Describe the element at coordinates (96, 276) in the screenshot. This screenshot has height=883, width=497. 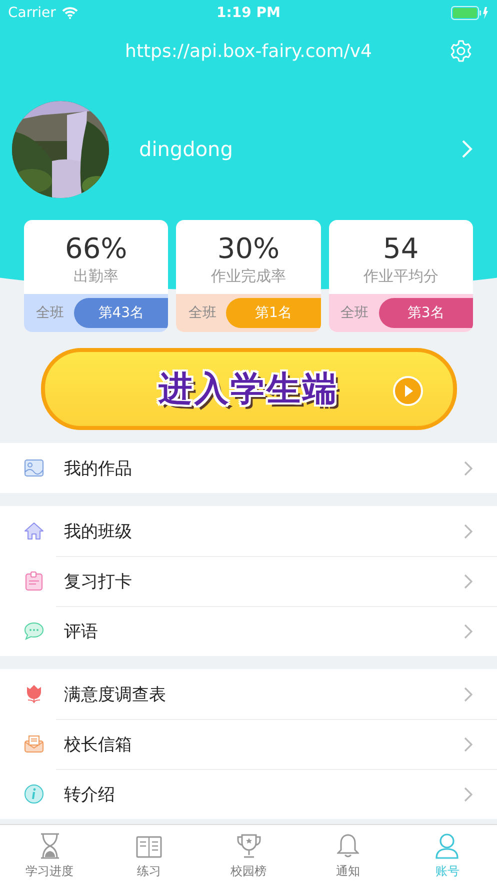
I see `stat-label: 出勤率` at that location.